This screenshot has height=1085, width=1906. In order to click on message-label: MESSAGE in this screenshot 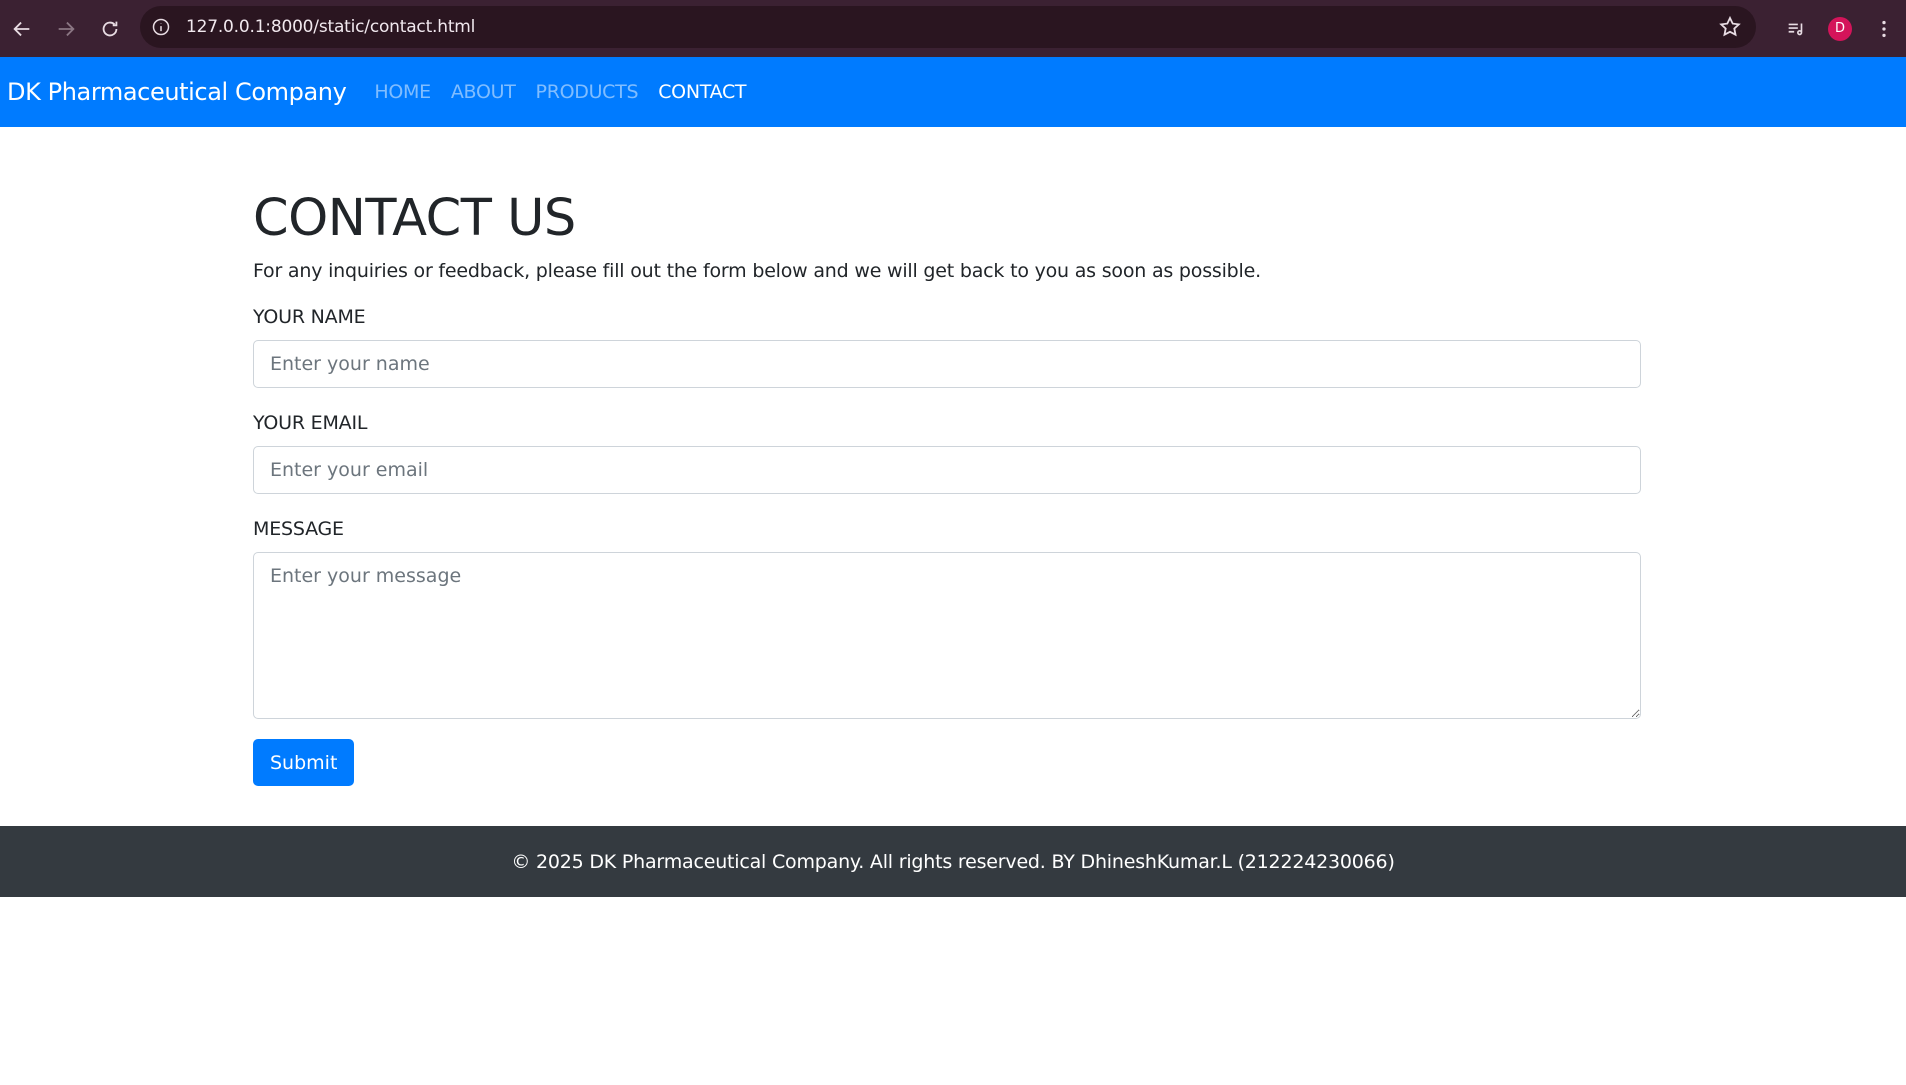, I will do `click(298, 529)`.